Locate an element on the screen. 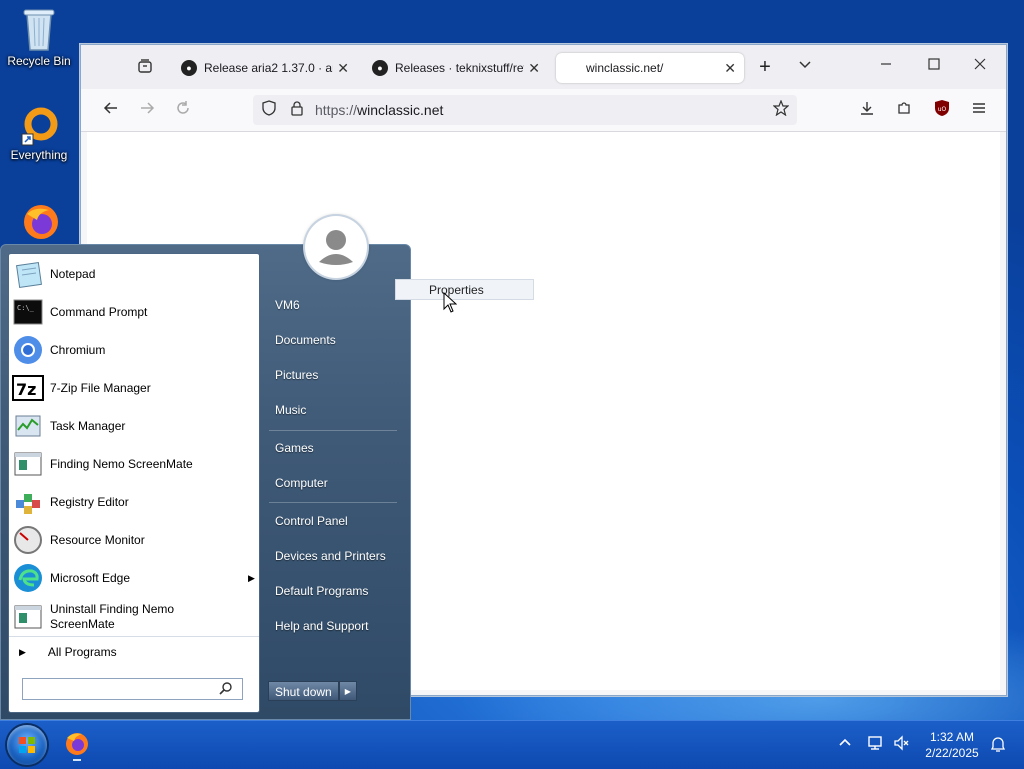 This screenshot has width=1024, height=769. url-text: https://winclassic.net is located at coordinates (379, 110).